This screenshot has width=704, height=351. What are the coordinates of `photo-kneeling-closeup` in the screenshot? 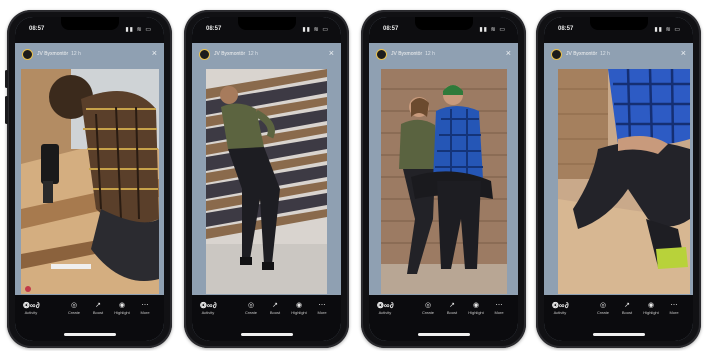 It's located at (624, 181).